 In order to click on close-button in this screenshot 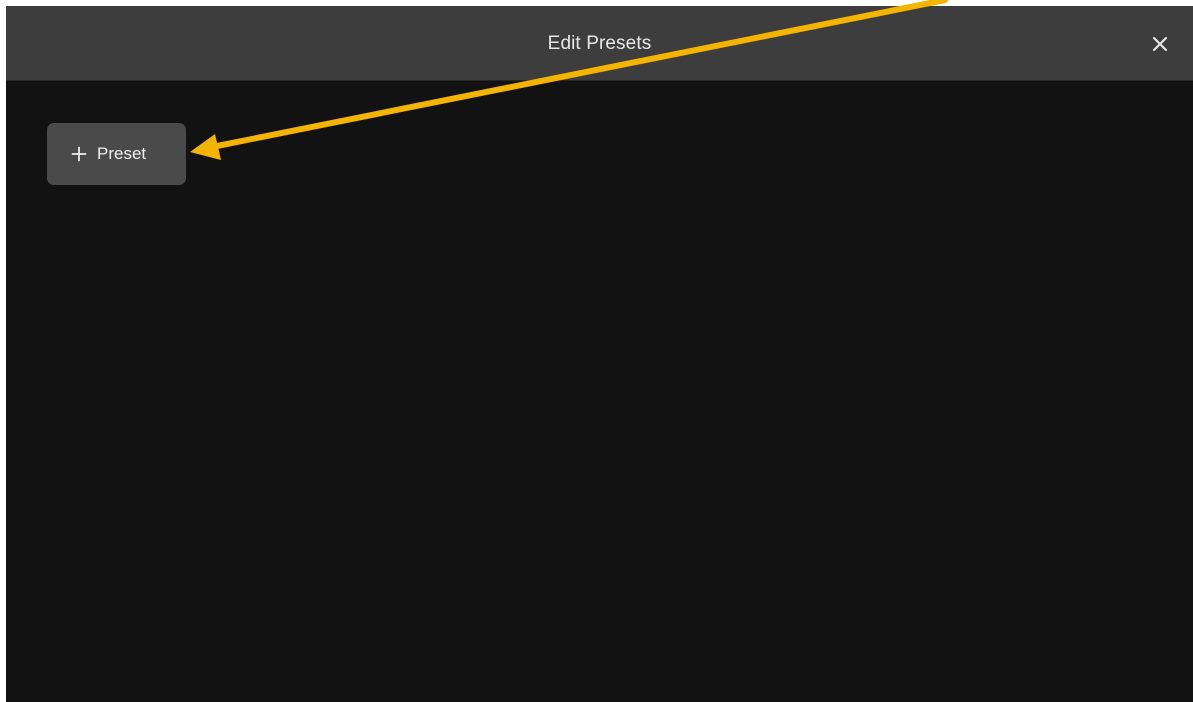, I will do `click(1160, 44)`.